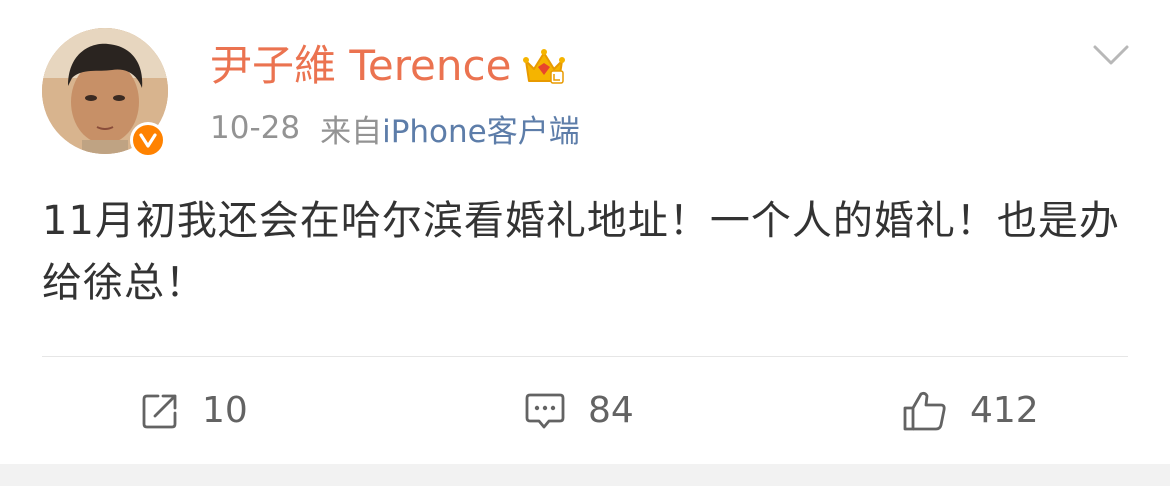 The width and height of the screenshot is (1170, 486). What do you see at coordinates (351, 131) in the screenshot?
I see `post-from-label: 来自` at bounding box center [351, 131].